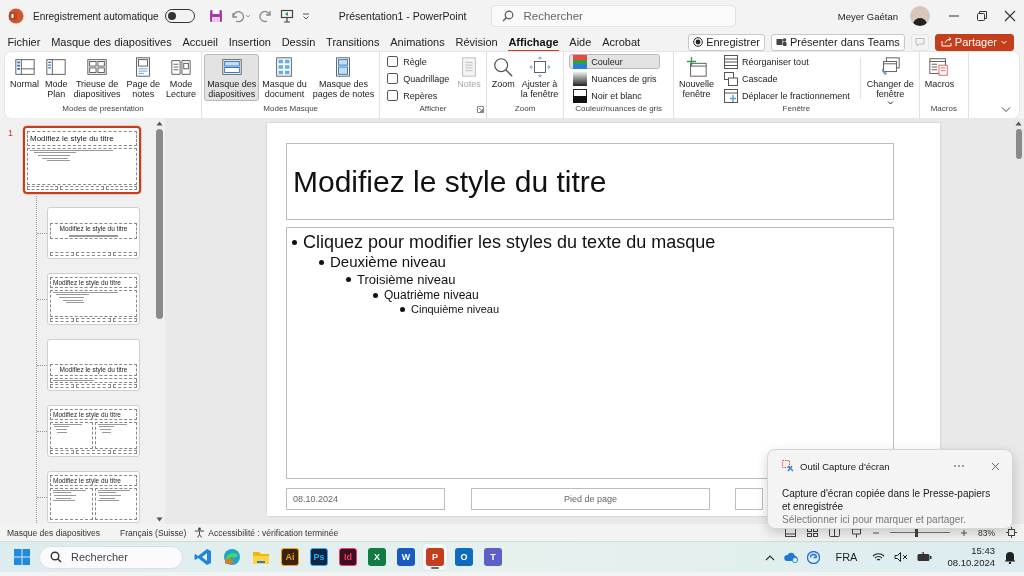  What do you see at coordinates (200, 42) in the screenshot?
I see `ribbon-tab: Accueil` at bounding box center [200, 42].